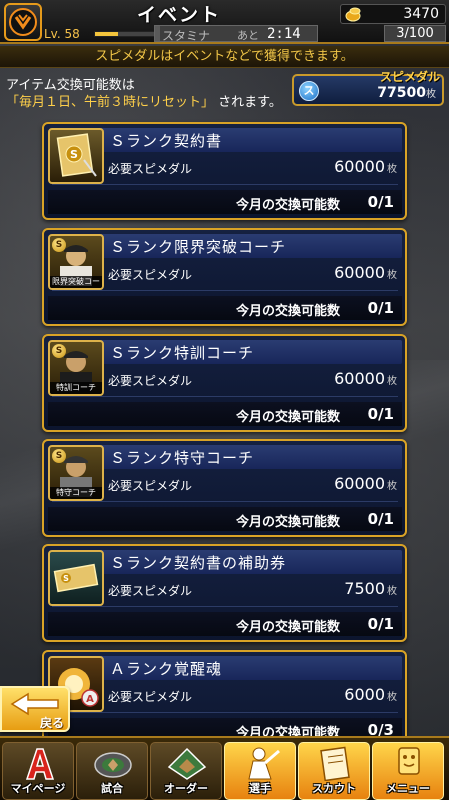 This screenshot has height=800, width=449. I want to click on card-title-band: Ｓランク特守コーチ, so click(251, 457).